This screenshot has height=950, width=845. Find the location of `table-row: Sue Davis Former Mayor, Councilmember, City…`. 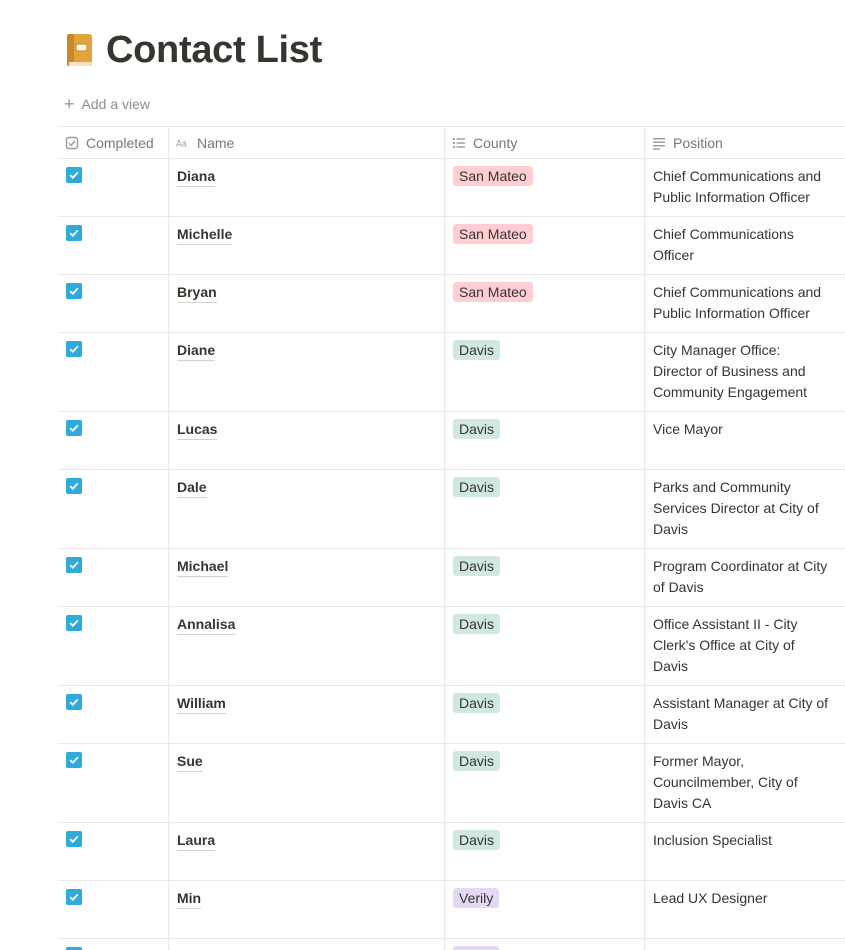

table-row: Sue Davis Former Mayor, Councilmember, City… is located at coordinates (451, 783).